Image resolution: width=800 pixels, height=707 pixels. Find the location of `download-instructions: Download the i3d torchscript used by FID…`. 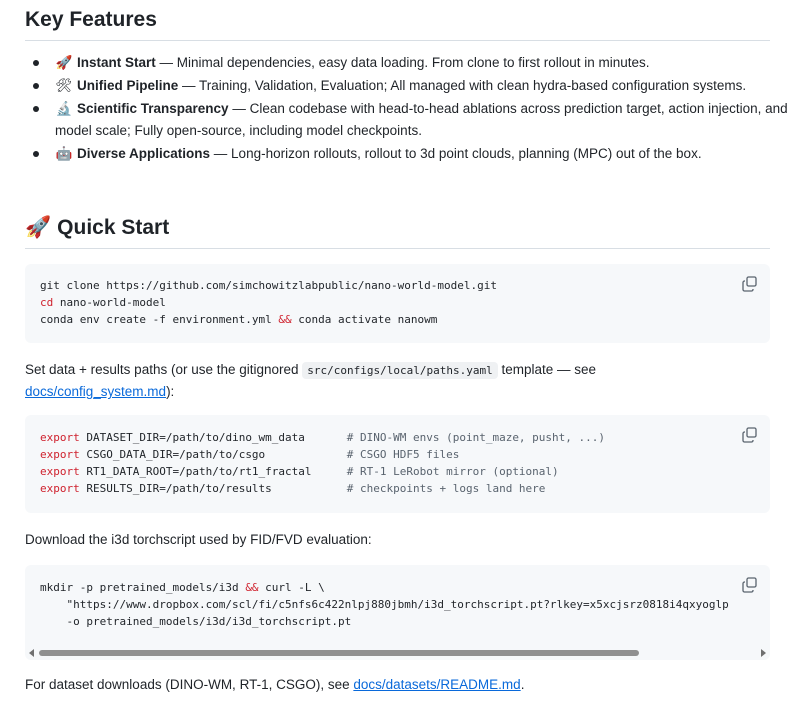

download-instructions: Download the i3d torchscript used by FID… is located at coordinates (198, 539).